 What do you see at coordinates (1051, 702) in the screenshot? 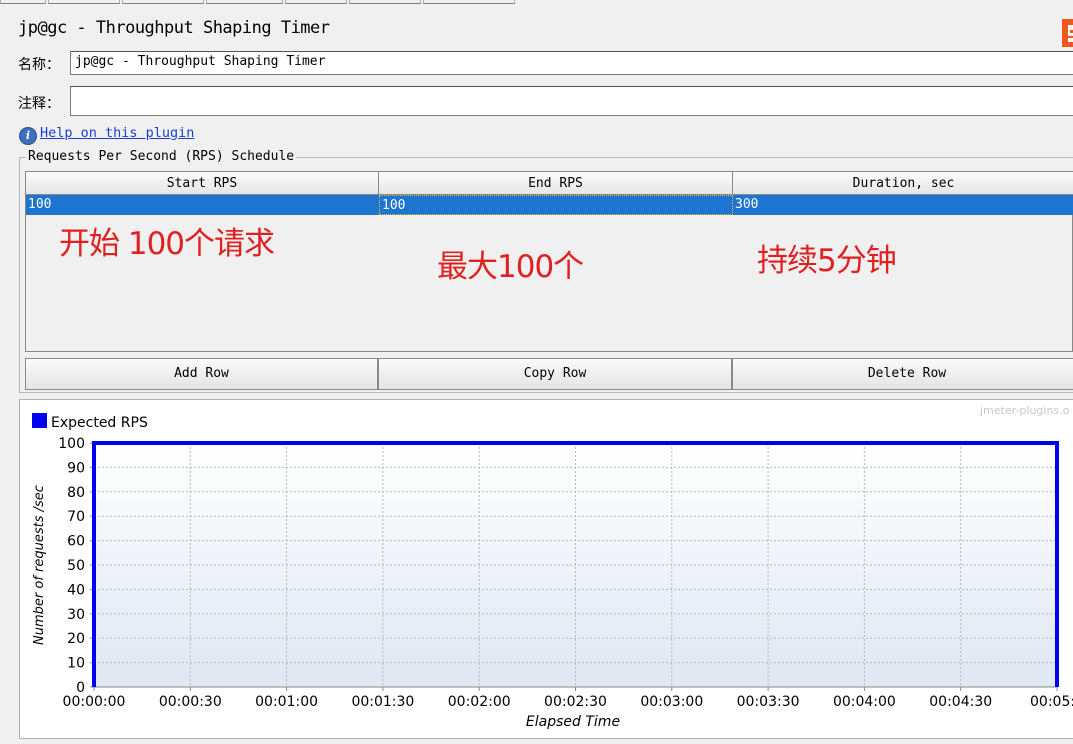
I see `x-tick-label: 00:05:0` at bounding box center [1051, 702].